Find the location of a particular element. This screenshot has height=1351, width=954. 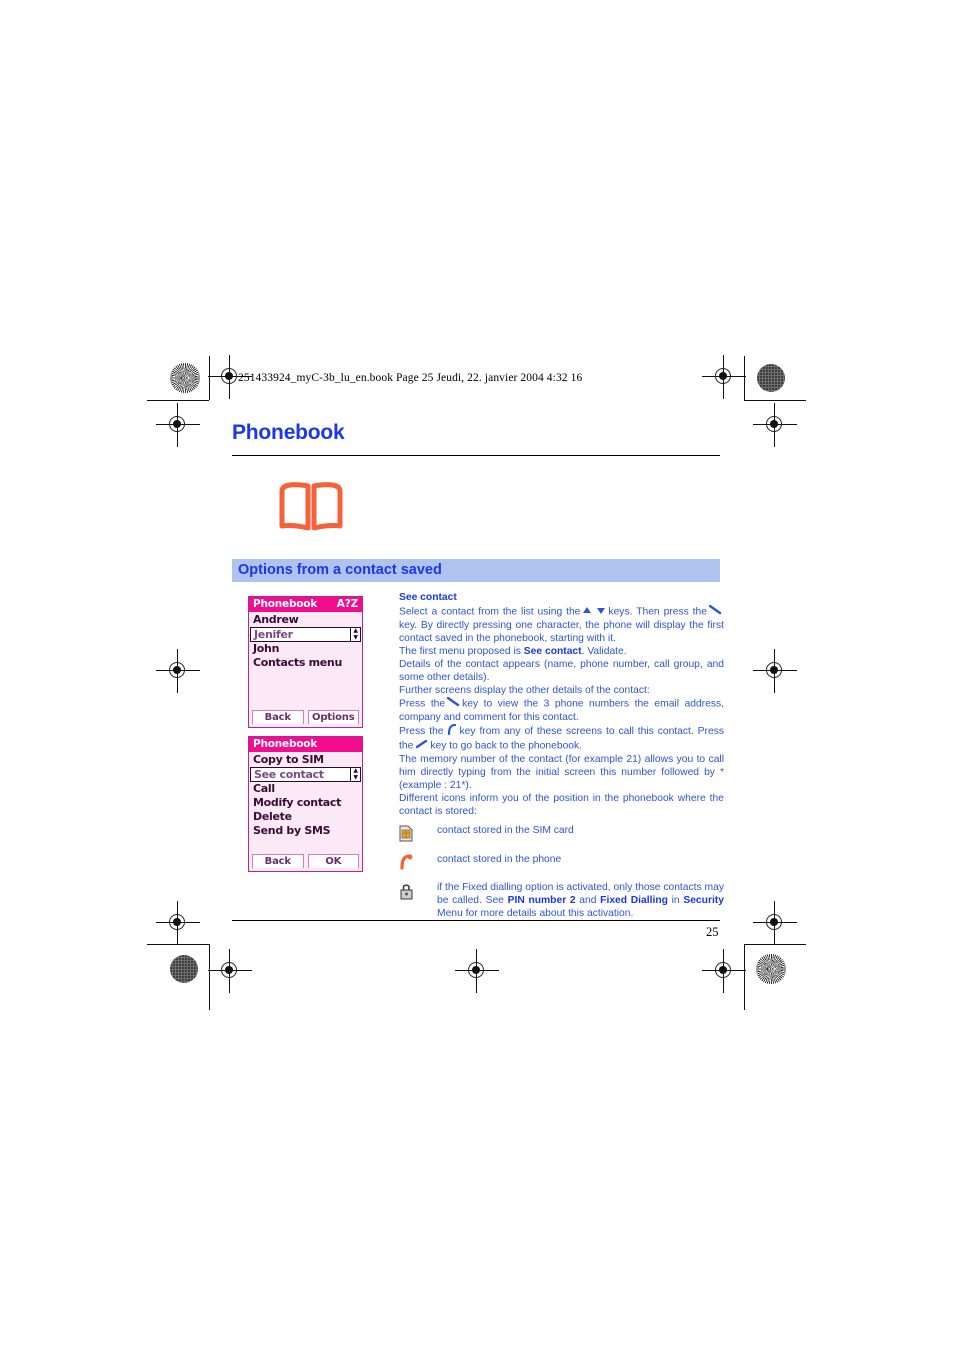

hangup-key-icon is located at coordinates (421, 746).